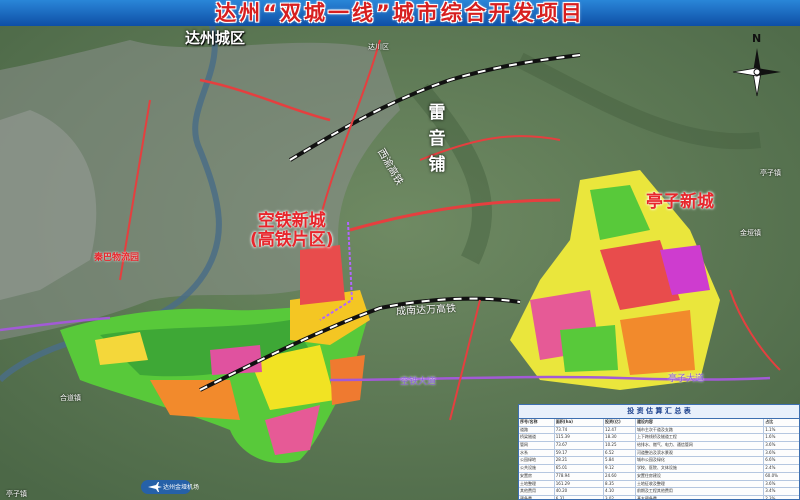 The height and width of the screenshot is (500, 800). I want to click on table-cell: 10.25, so click(620, 445).